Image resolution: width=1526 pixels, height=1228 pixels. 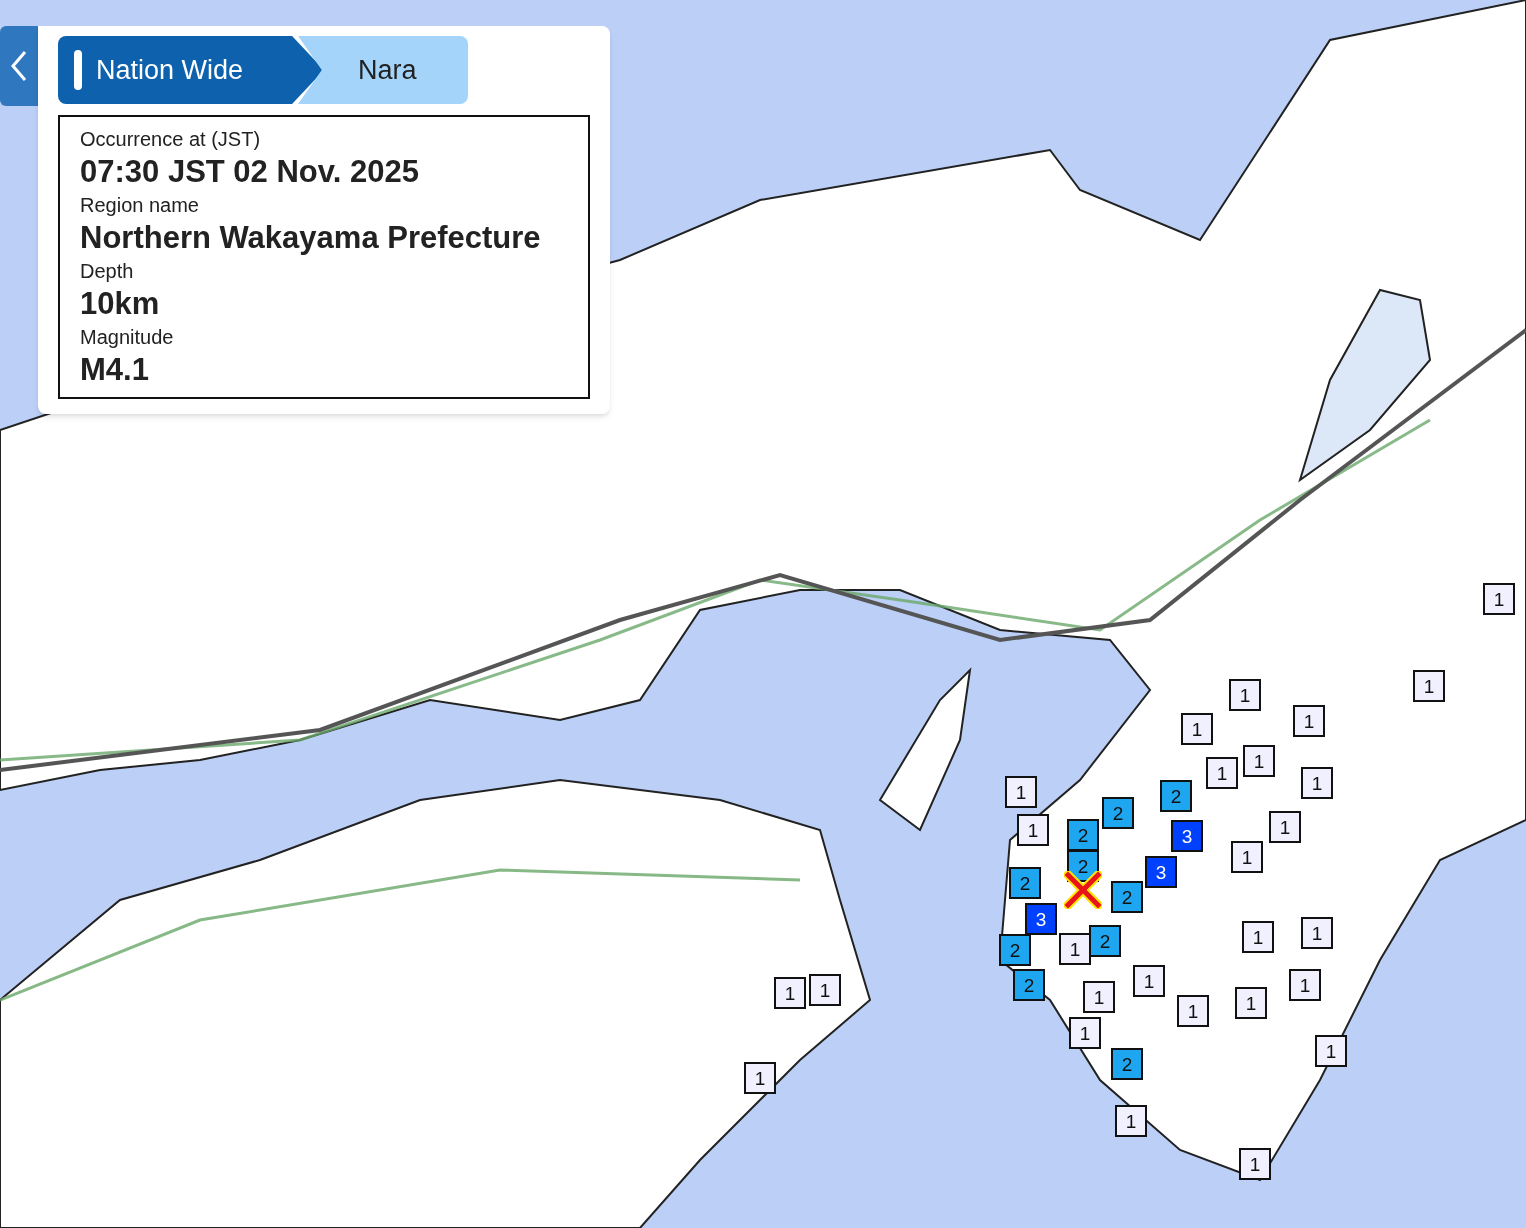 What do you see at coordinates (115, 370) in the screenshot?
I see `field-value: M4.1` at bounding box center [115, 370].